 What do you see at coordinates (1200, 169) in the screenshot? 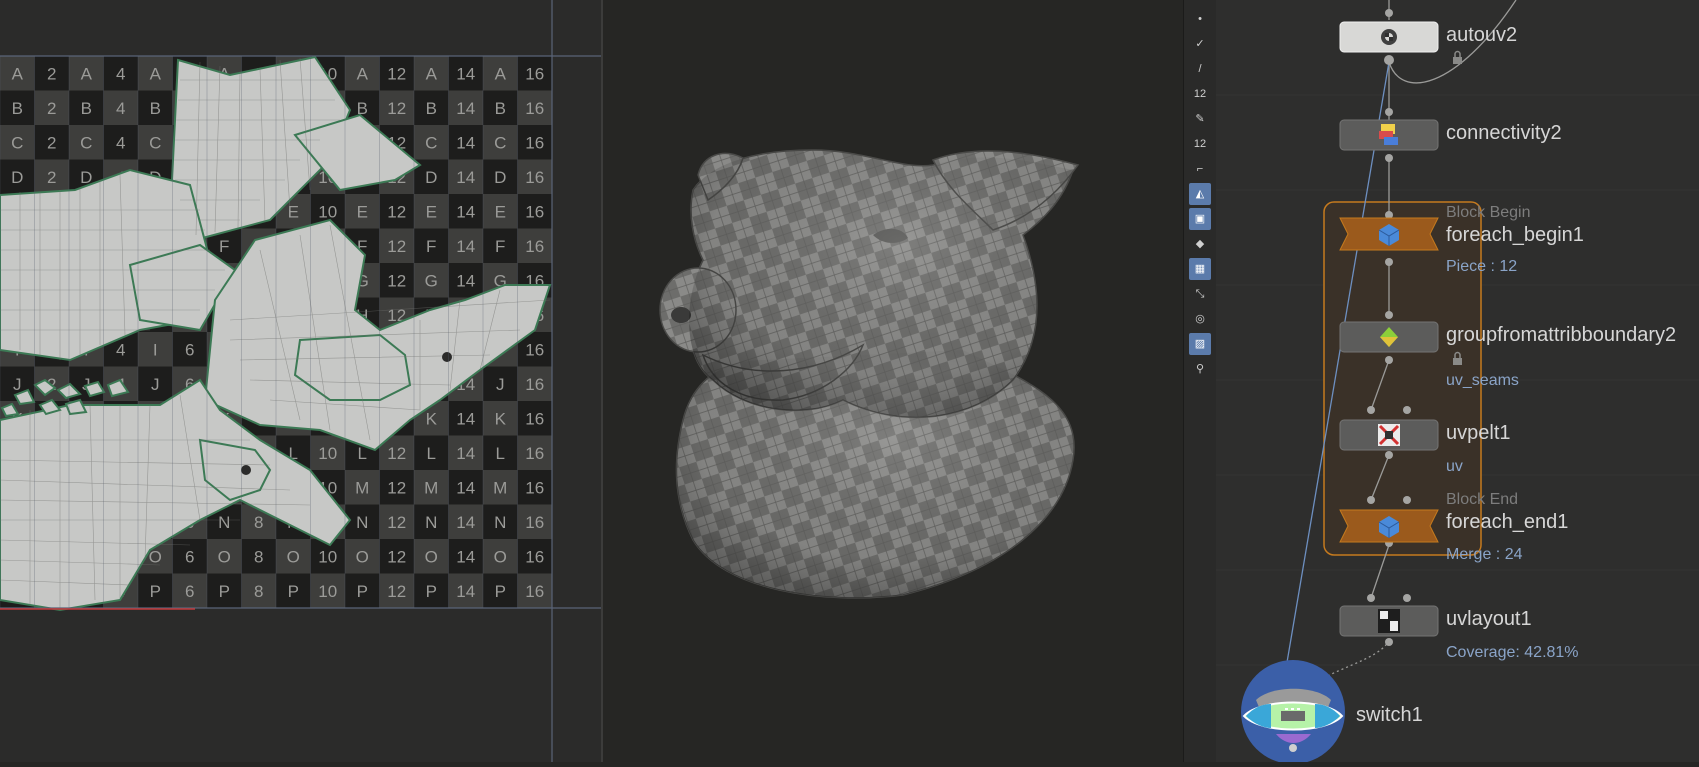
I see `edge-icon: ⌐` at bounding box center [1200, 169].